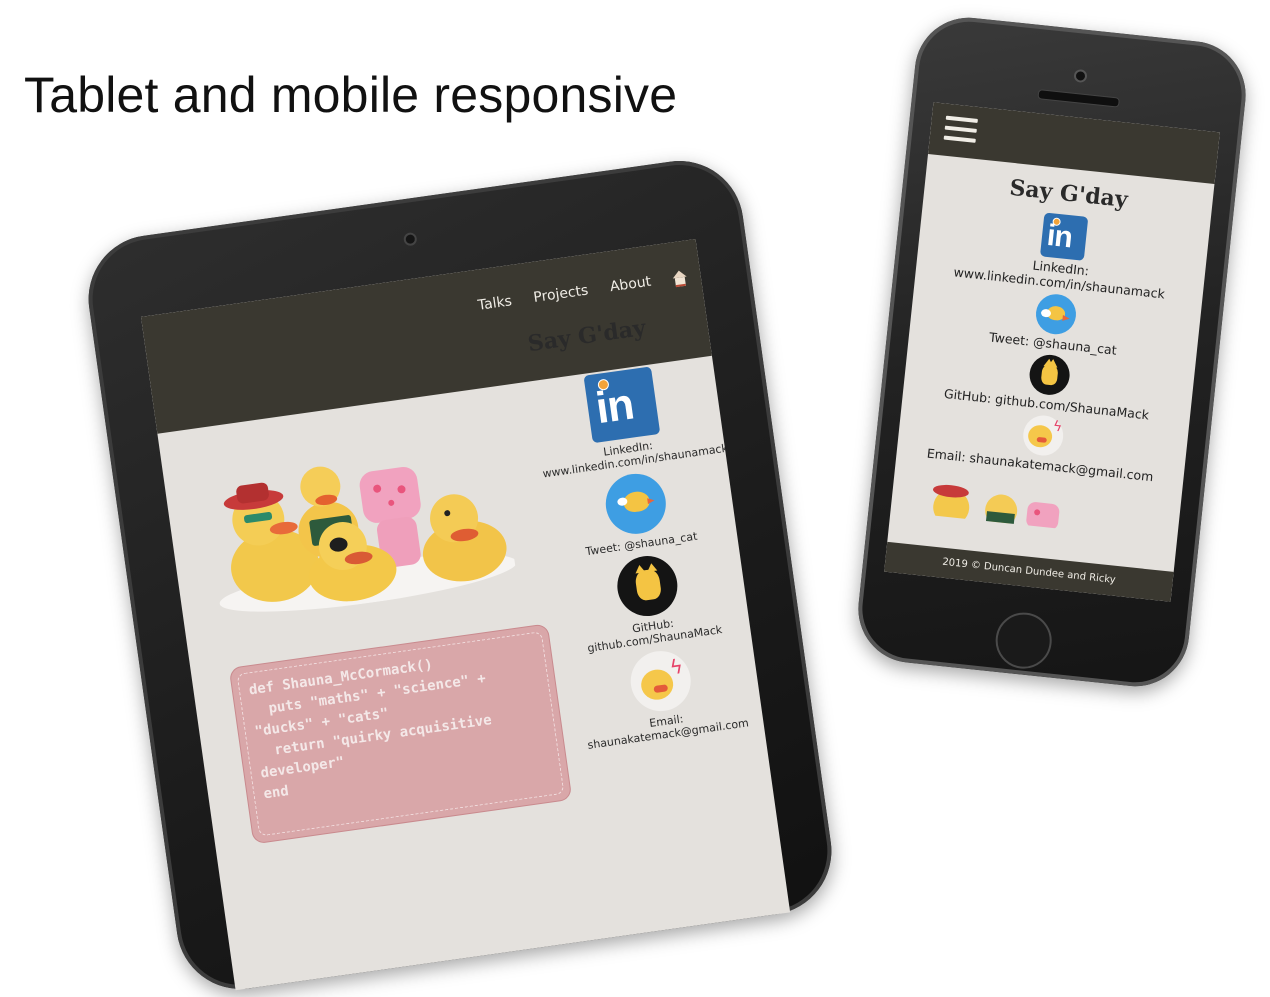 The width and height of the screenshot is (1270, 997). What do you see at coordinates (1078, 98) in the screenshot?
I see `phone-speaker` at bounding box center [1078, 98].